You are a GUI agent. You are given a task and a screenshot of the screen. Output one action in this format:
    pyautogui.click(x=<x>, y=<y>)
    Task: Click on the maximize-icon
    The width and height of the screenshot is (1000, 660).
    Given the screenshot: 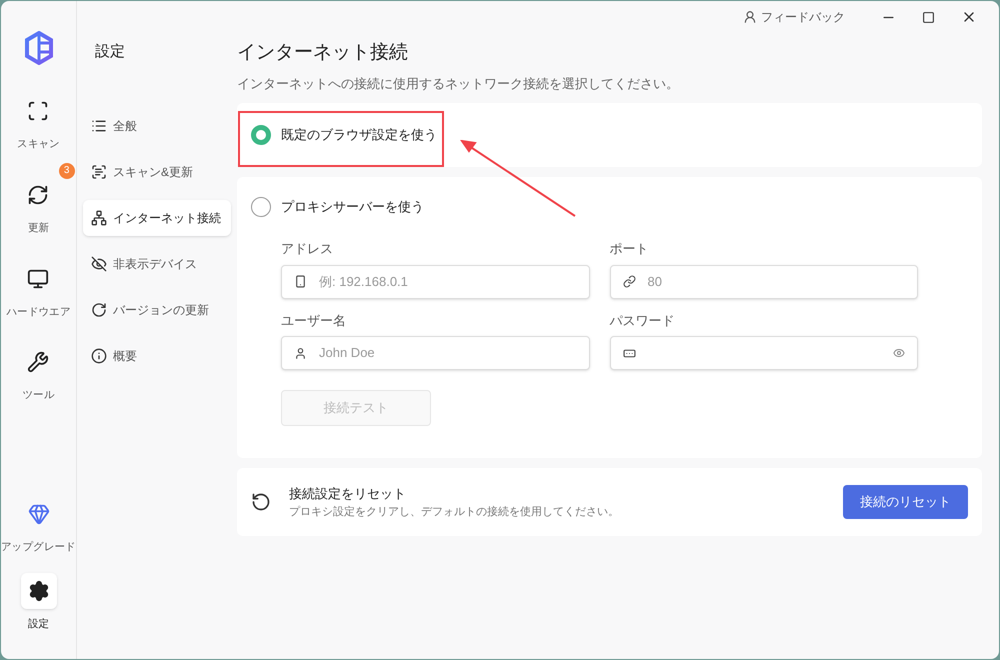 What is the action you would take?
    pyautogui.click(x=928, y=17)
    